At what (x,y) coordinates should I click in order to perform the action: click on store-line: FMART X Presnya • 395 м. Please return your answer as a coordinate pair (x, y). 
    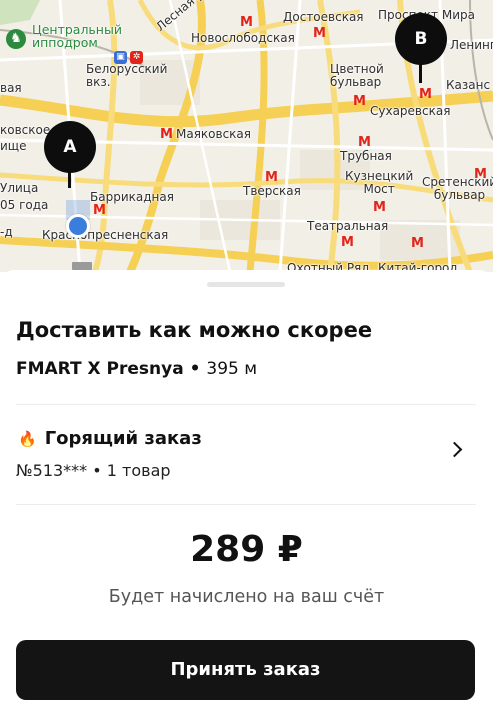
    Looking at the image, I should click on (136, 369).